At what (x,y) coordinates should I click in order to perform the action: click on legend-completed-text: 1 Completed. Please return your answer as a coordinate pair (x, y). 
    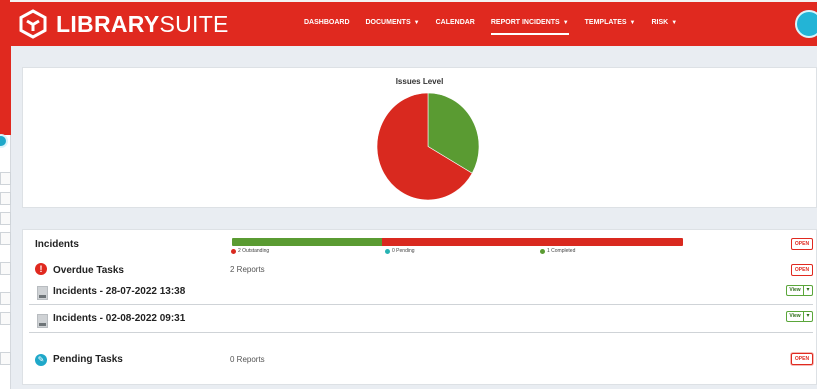
    Looking at the image, I should click on (561, 251).